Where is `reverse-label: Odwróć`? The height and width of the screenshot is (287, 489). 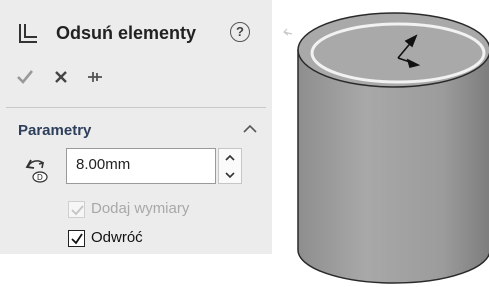 reverse-label: Odwróć is located at coordinates (117, 237).